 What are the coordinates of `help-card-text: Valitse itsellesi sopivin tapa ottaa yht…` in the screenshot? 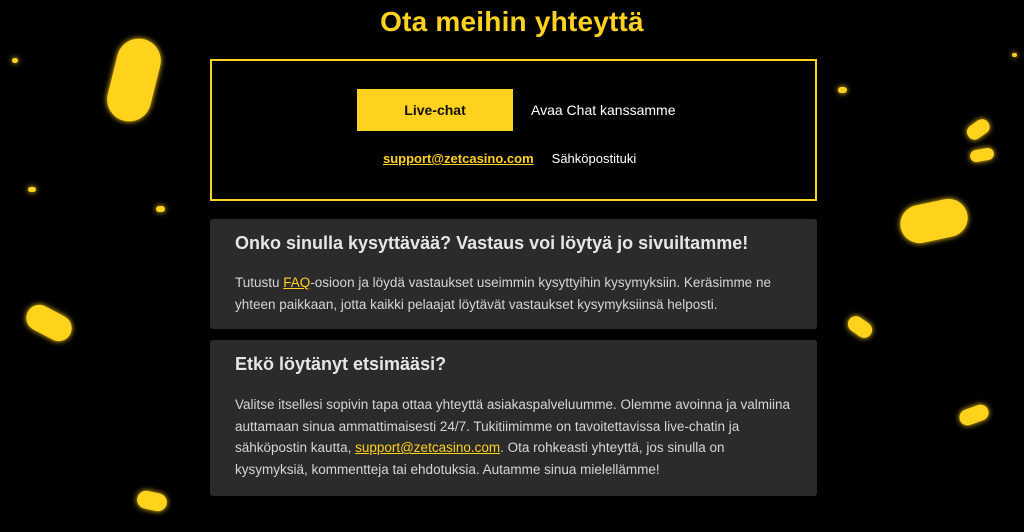 It's located at (515, 437).